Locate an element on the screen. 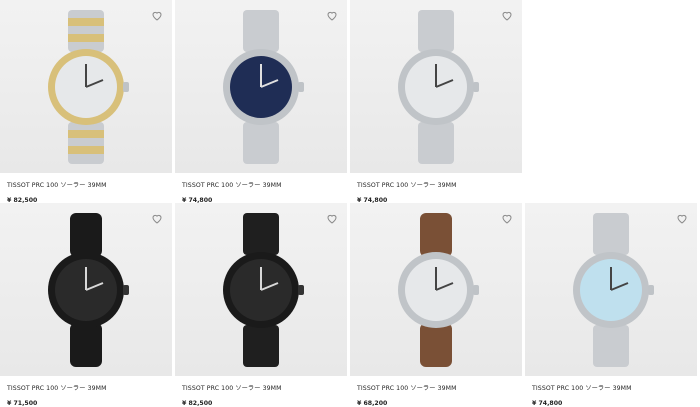 Image resolution: width=700 pixels, height=407 pixels. product-card: TISSOT PRC 100 ソーラー 39MM ¥ 68,200 is located at coordinates (436, 305).